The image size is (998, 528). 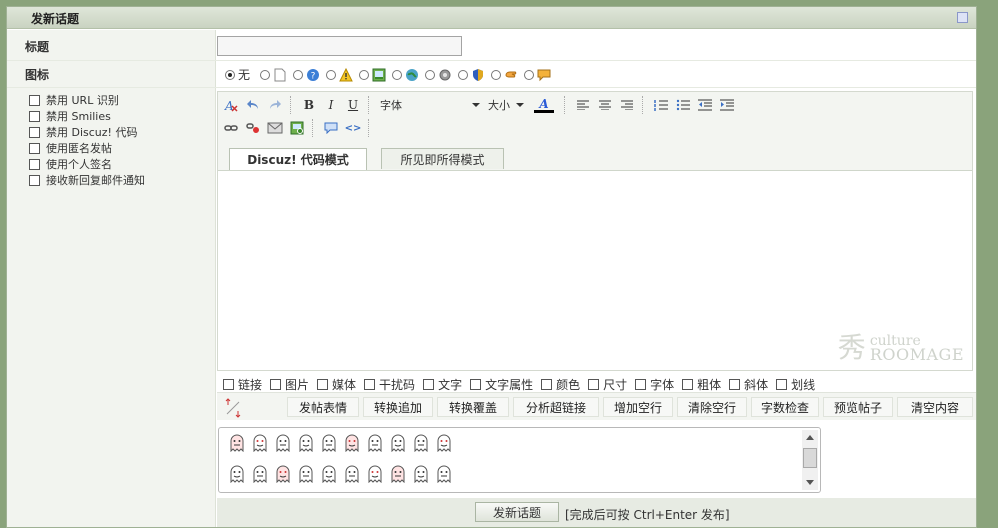 What do you see at coordinates (463, 74) in the screenshot?
I see `icon-radio-shield` at bounding box center [463, 74].